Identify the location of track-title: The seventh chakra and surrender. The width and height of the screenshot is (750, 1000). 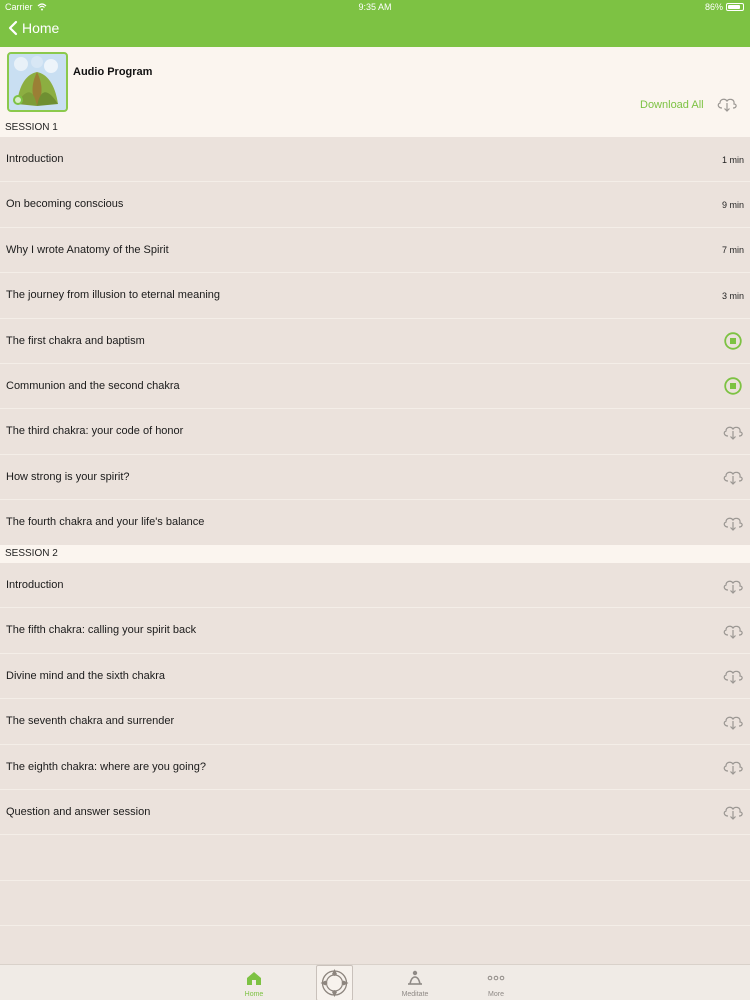
(90, 721).